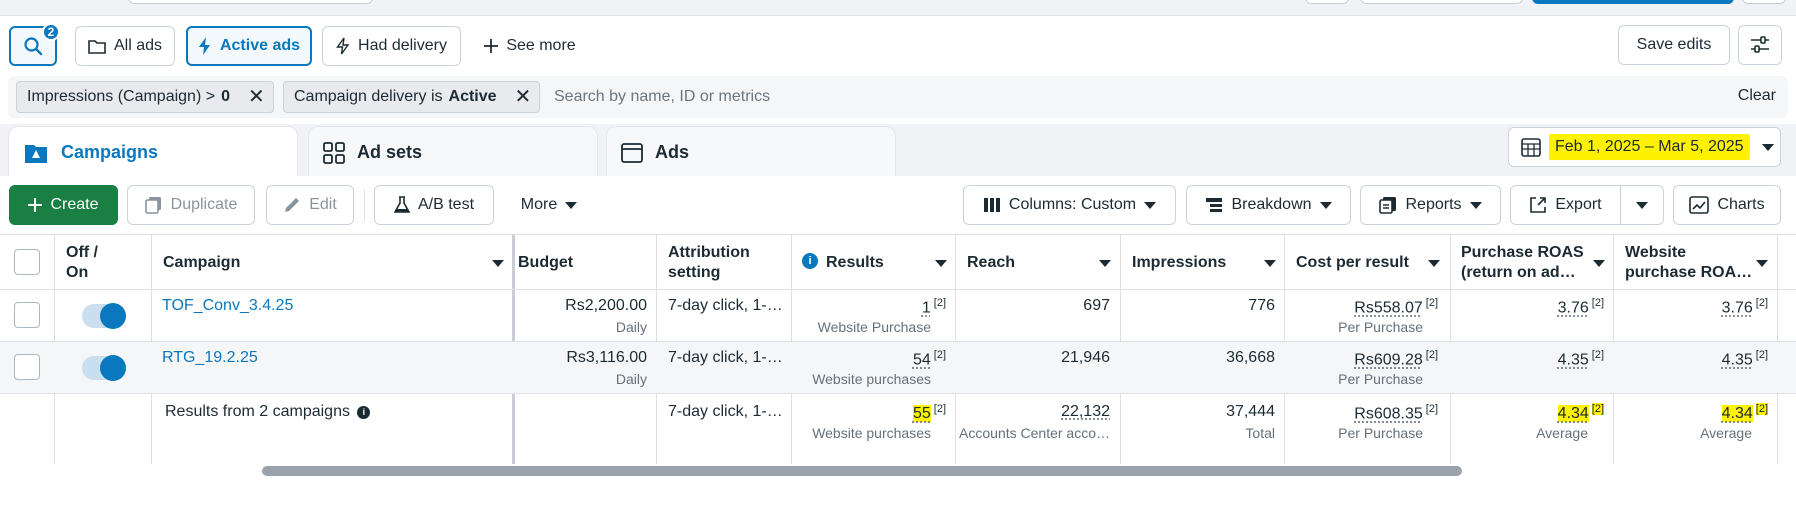  What do you see at coordinates (1085, 412) in the screenshot?
I see `totals-reach-value: 22,132` at bounding box center [1085, 412].